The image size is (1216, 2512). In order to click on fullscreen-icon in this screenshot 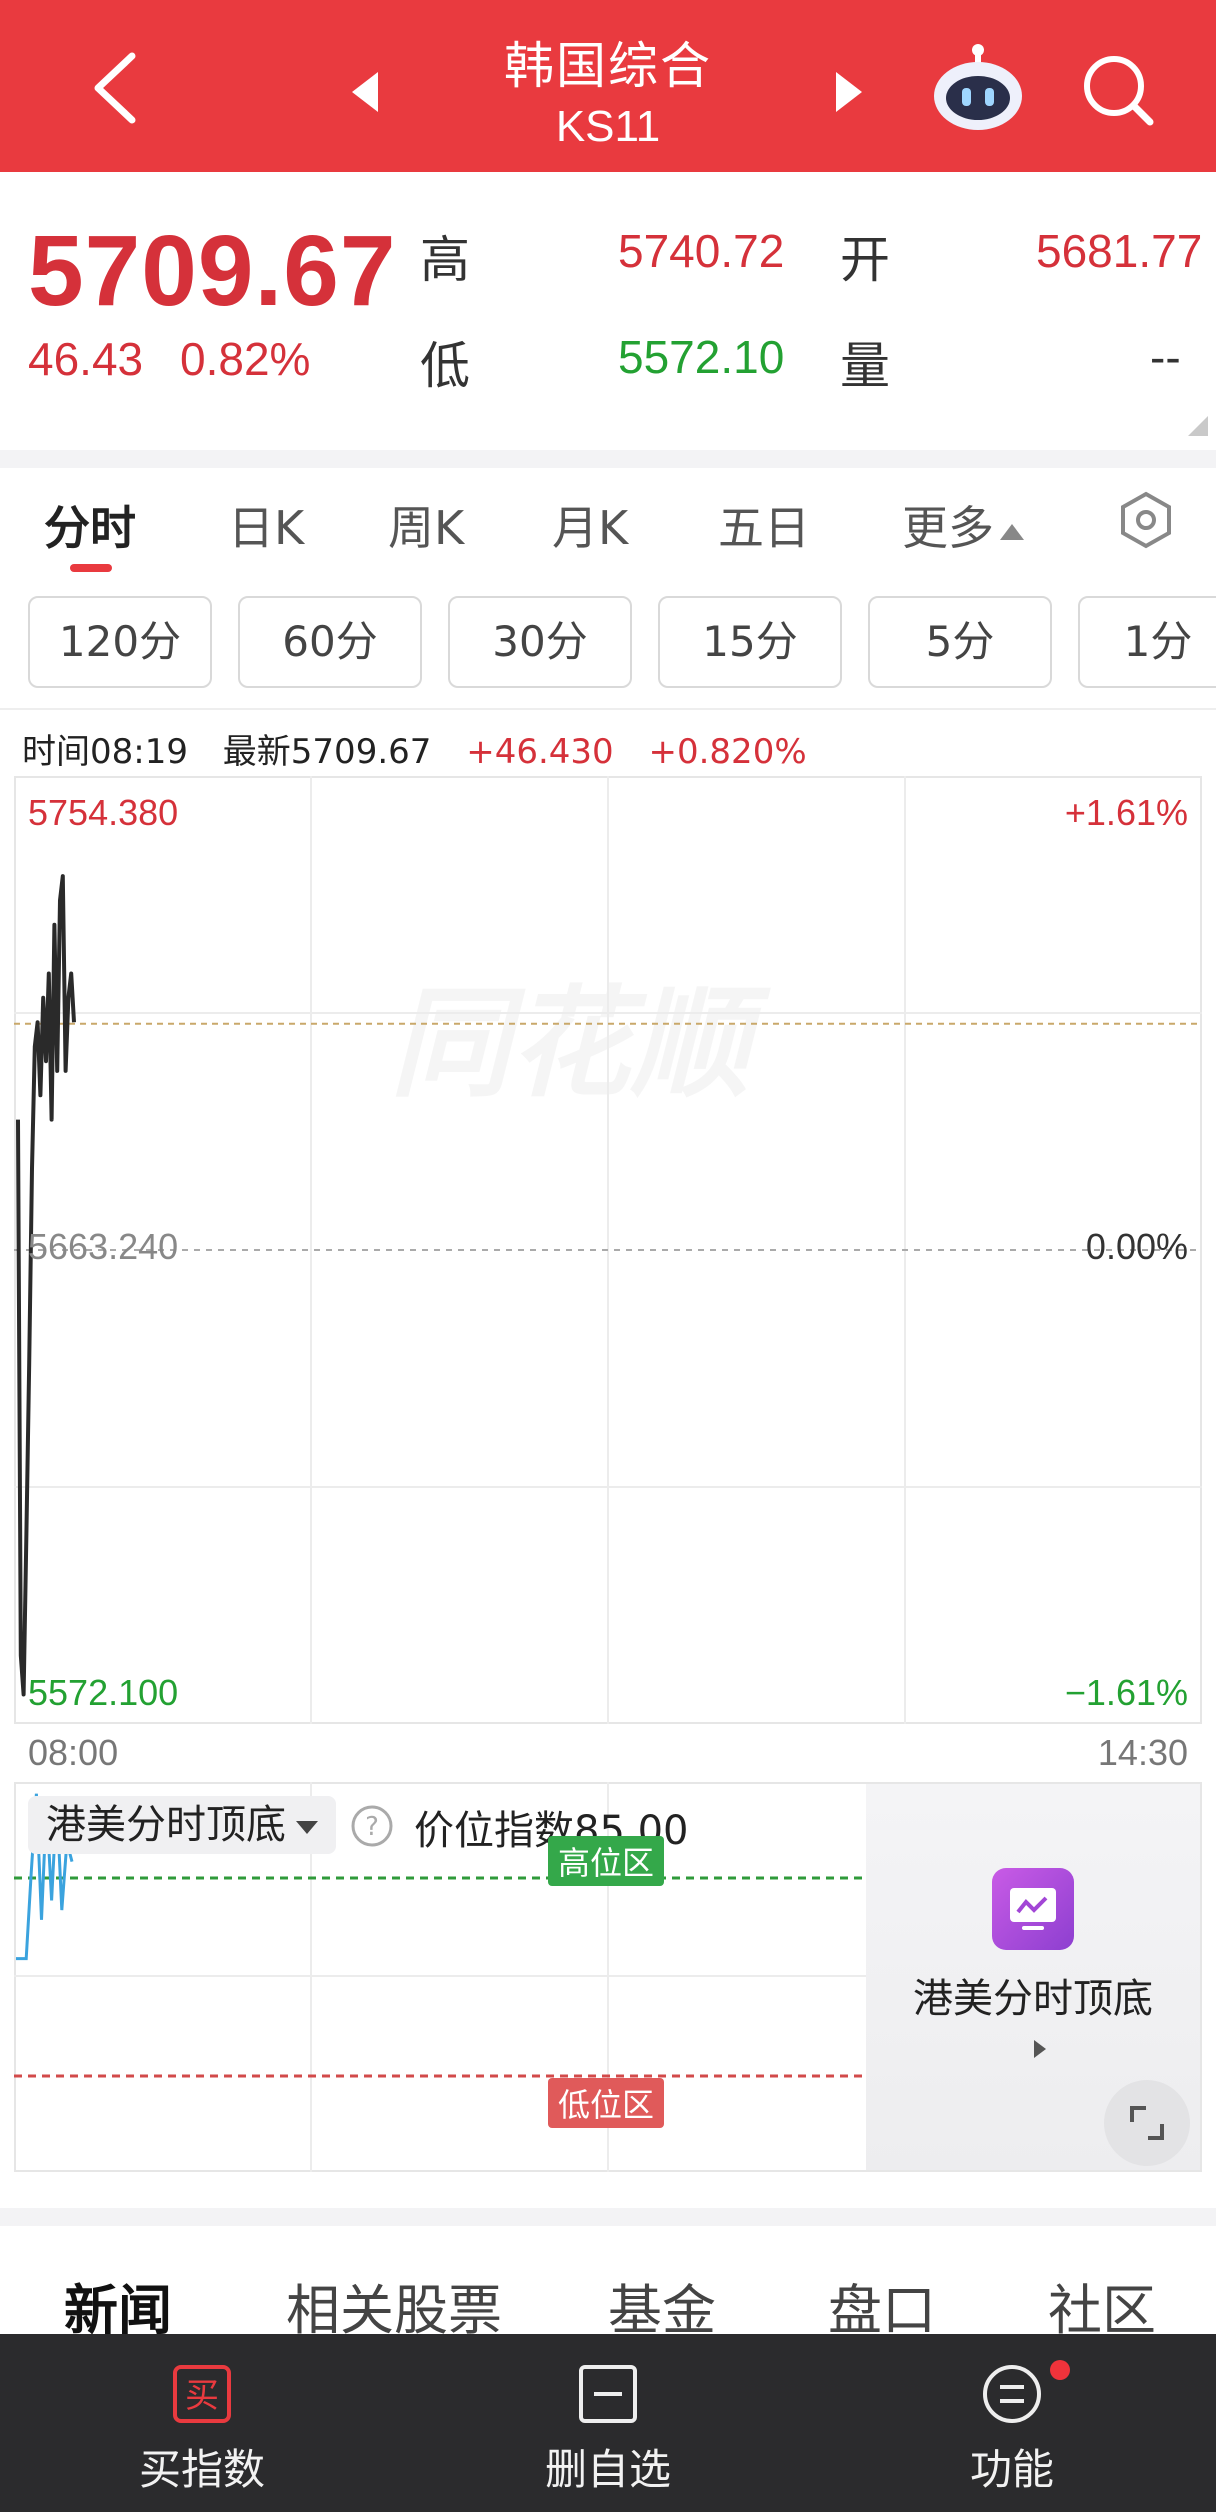, I will do `click(1147, 2123)`.